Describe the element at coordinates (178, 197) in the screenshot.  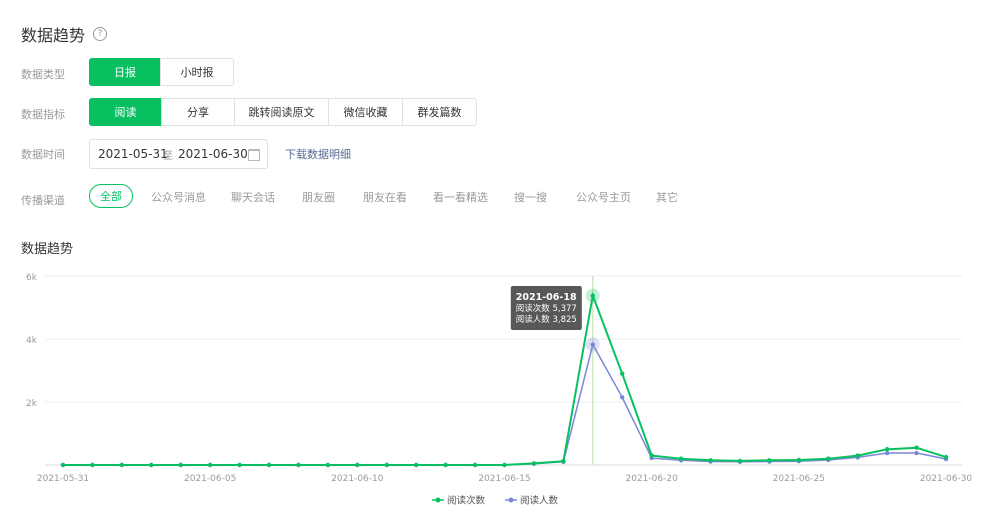
I see `channel-account-message: 公众号消息` at that location.